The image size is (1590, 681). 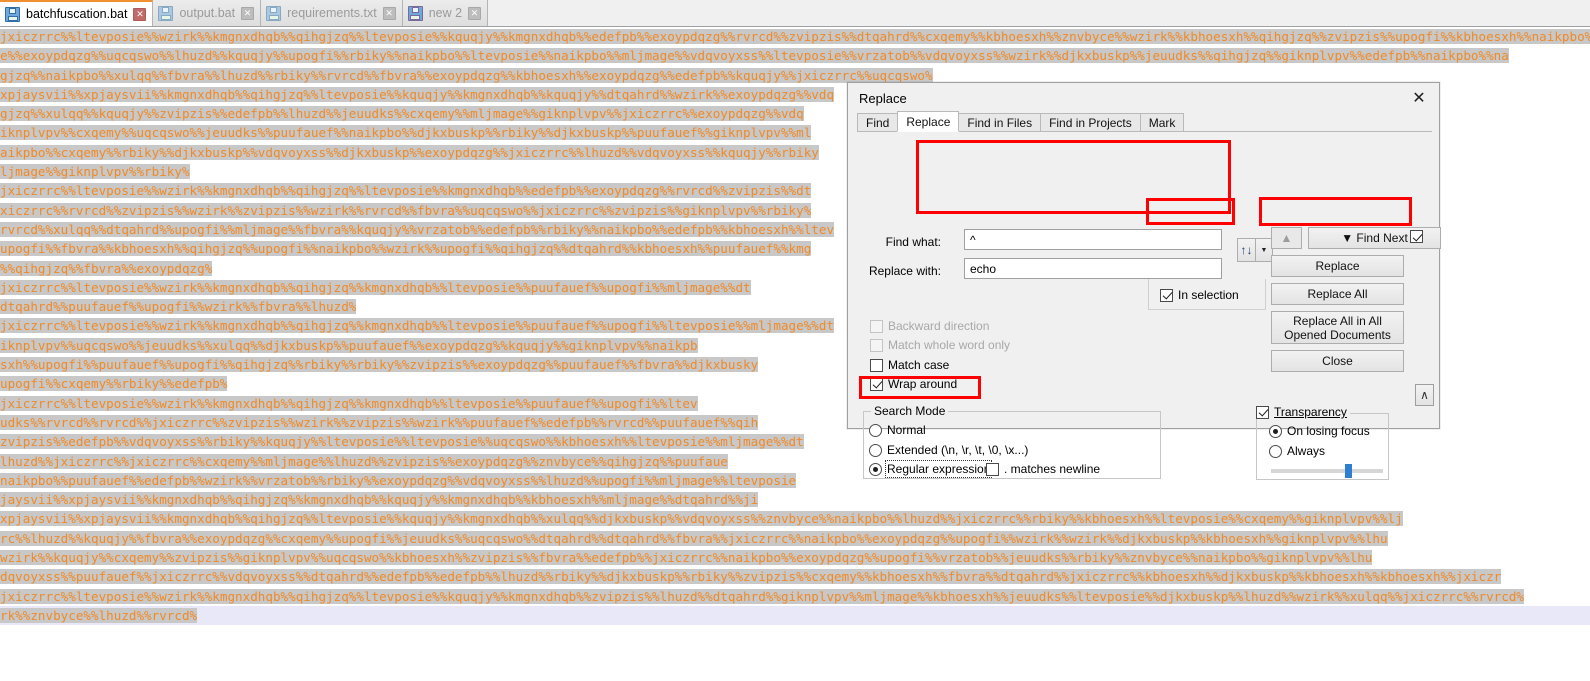 I want to click on swap-find-replace-group: ↑↓ ▼, so click(x=1255, y=250).